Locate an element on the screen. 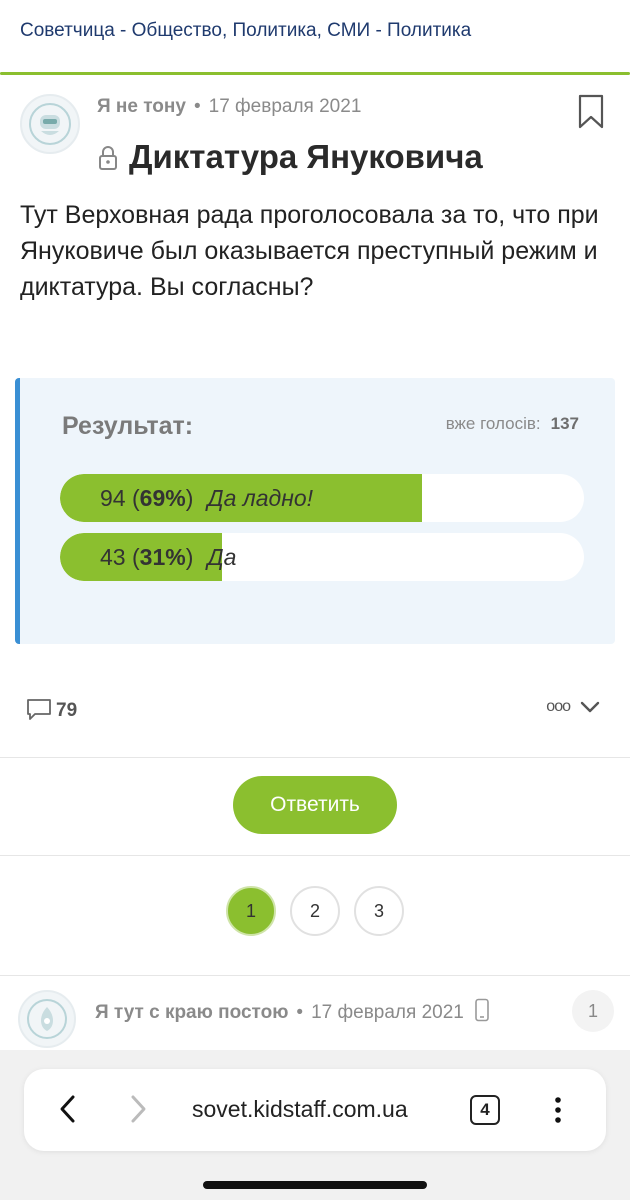 This screenshot has width=630, height=1200. page-button-2: 2 is located at coordinates (315, 911).